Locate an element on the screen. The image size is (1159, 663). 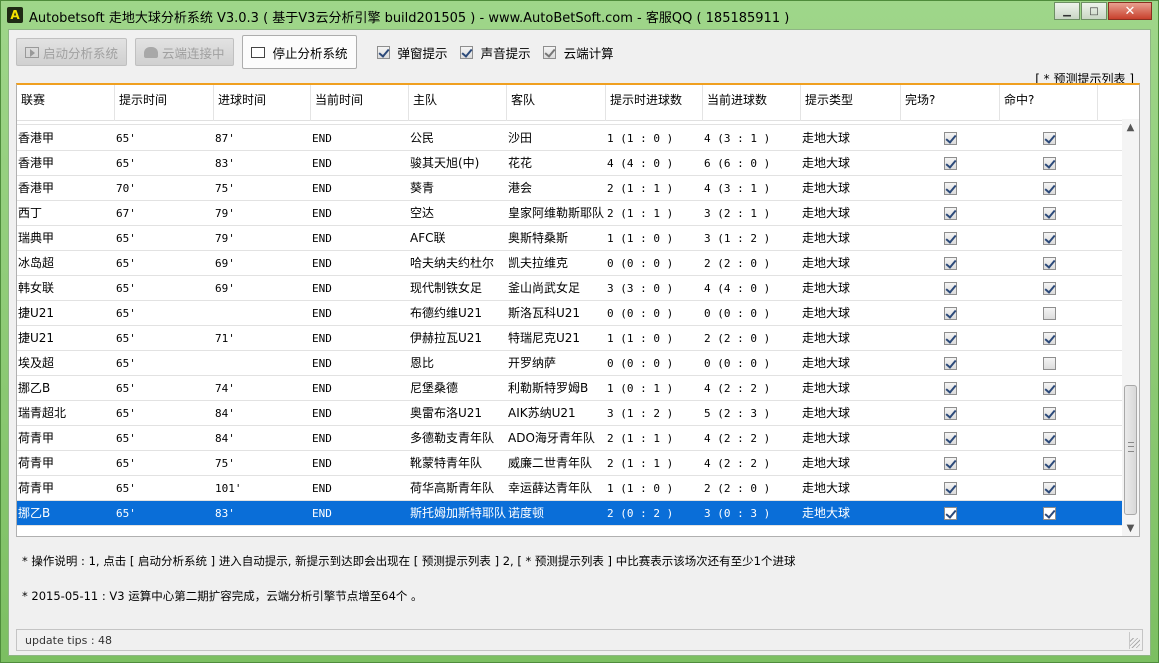
column-header-current-time: 当前时间 is located at coordinates (360, 103).